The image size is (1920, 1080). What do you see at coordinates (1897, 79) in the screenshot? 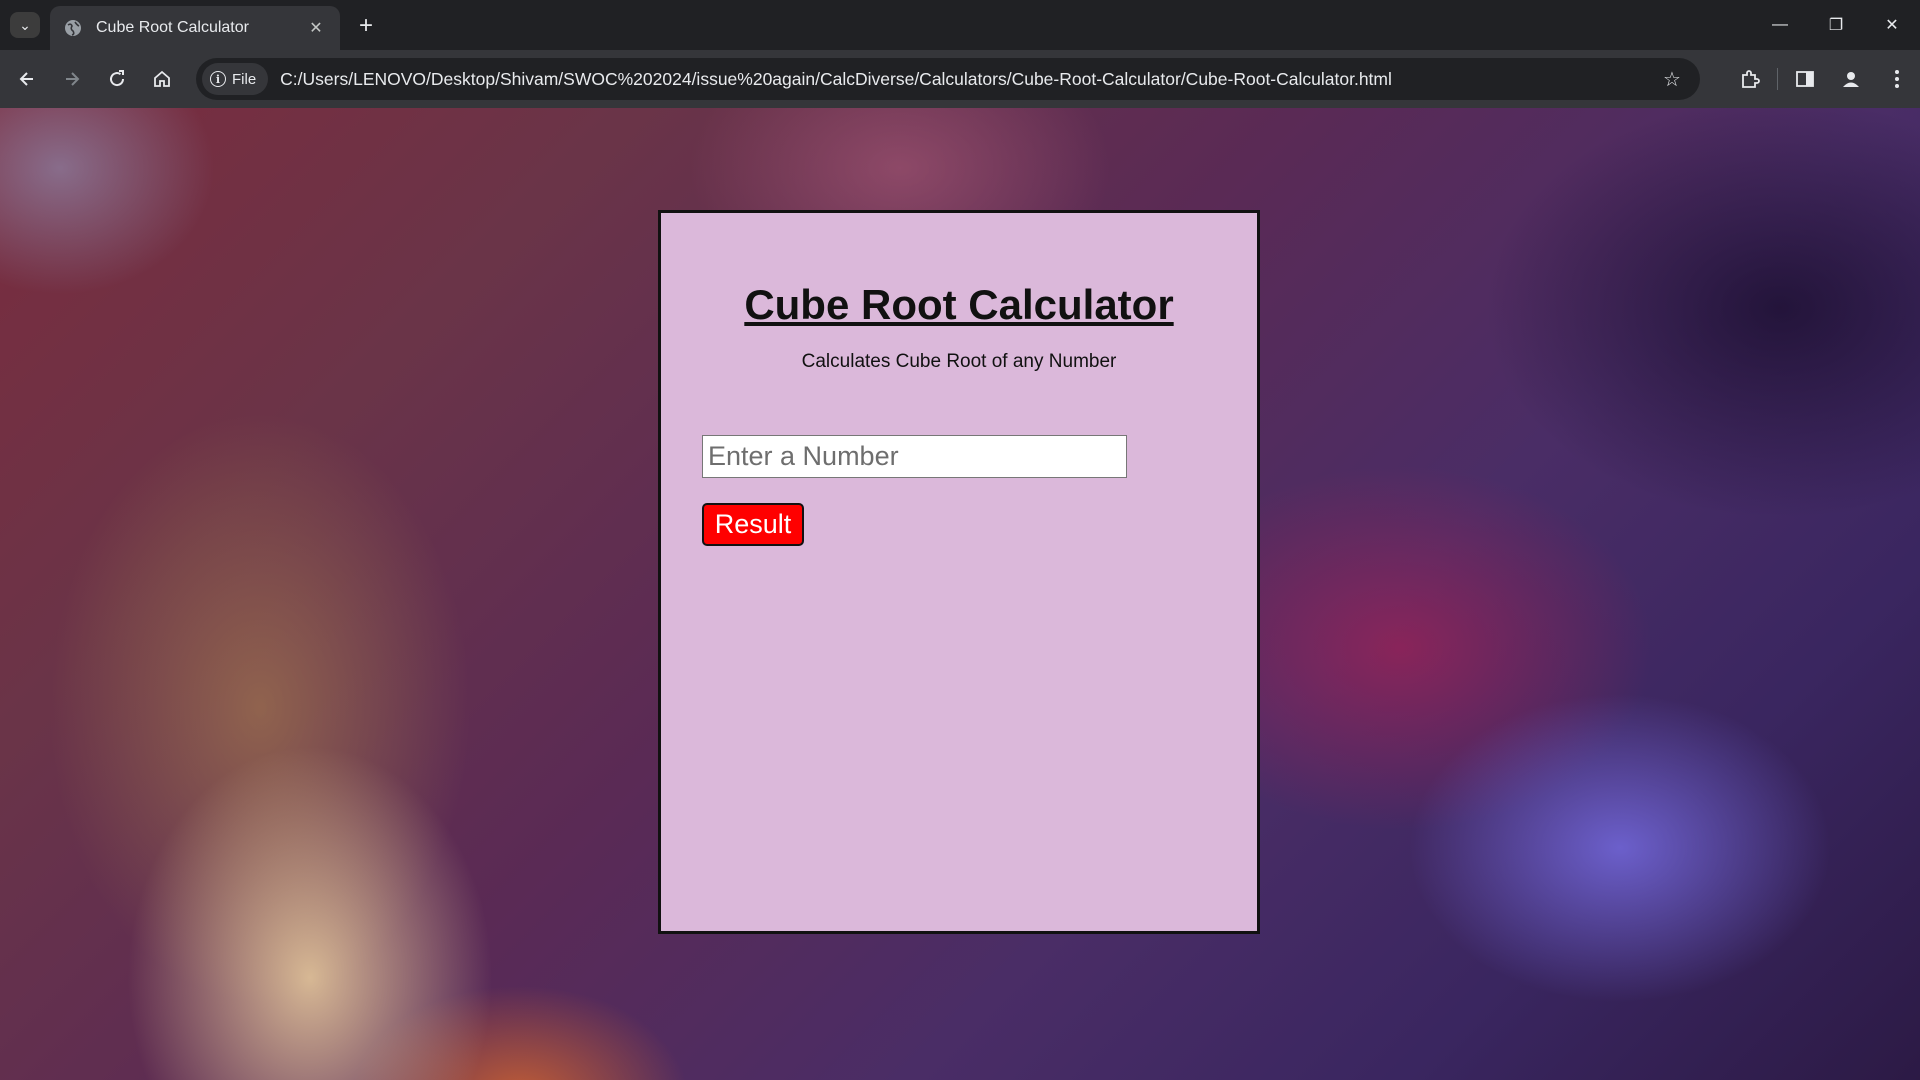
I see `menu-icon` at bounding box center [1897, 79].